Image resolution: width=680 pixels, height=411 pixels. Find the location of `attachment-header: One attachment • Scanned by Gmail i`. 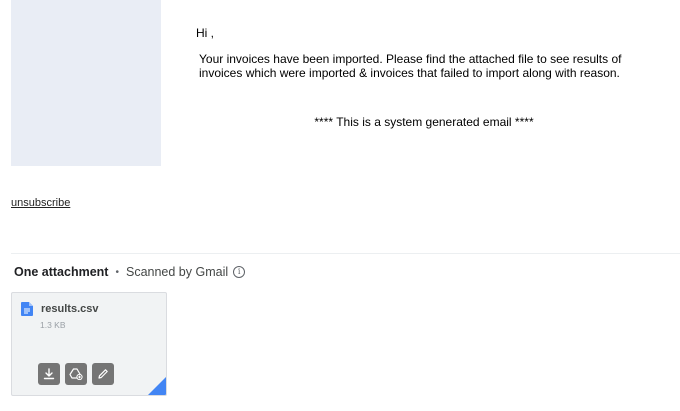

attachment-header: One attachment • Scanned by Gmail i is located at coordinates (130, 272).